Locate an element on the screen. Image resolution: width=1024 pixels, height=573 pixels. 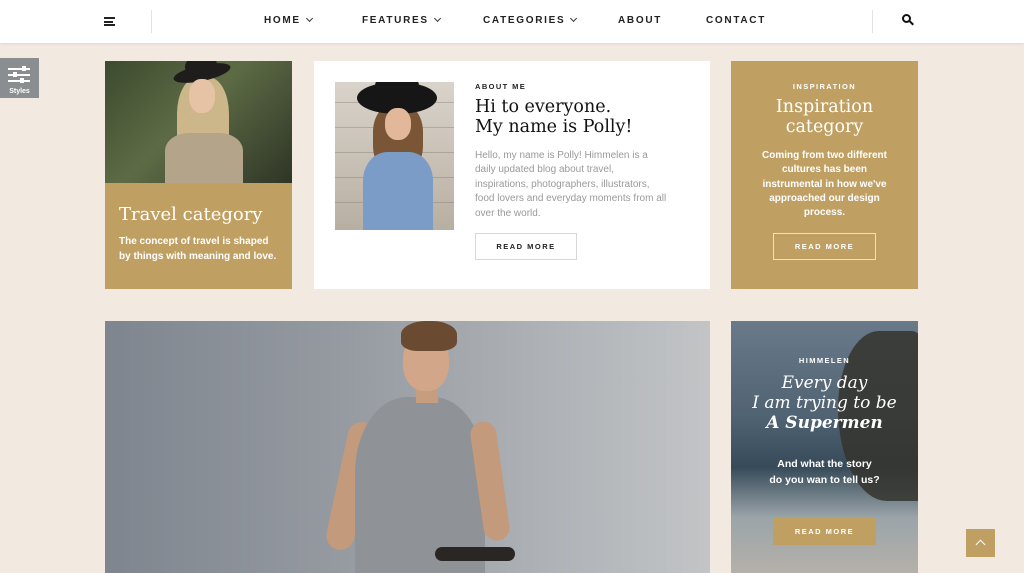
nav-item-features: FEATURES is located at coordinates (401, 20).